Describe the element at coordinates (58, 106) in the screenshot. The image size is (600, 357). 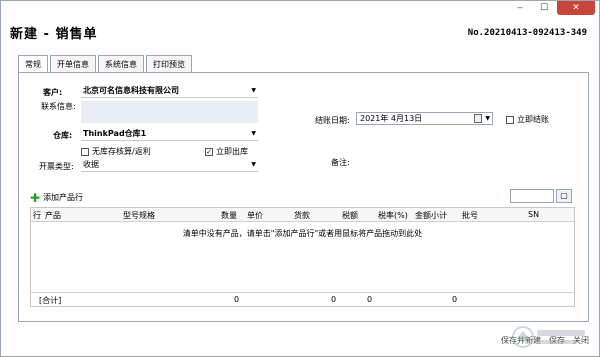
I see `contact-label: 联系信息:` at that location.